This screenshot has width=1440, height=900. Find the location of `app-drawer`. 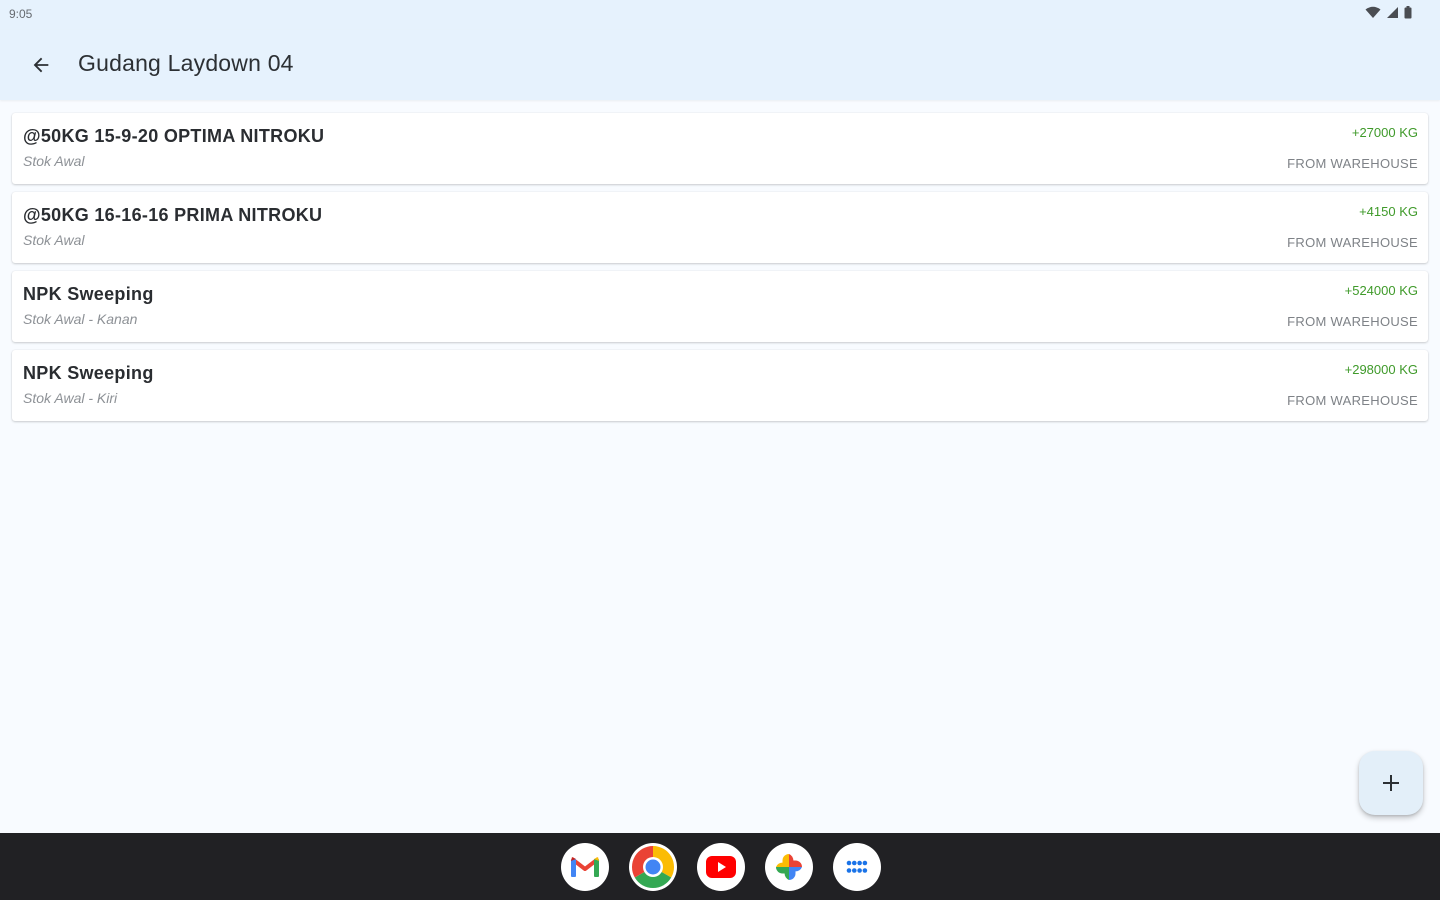

app-drawer is located at coordinates (857, 867).